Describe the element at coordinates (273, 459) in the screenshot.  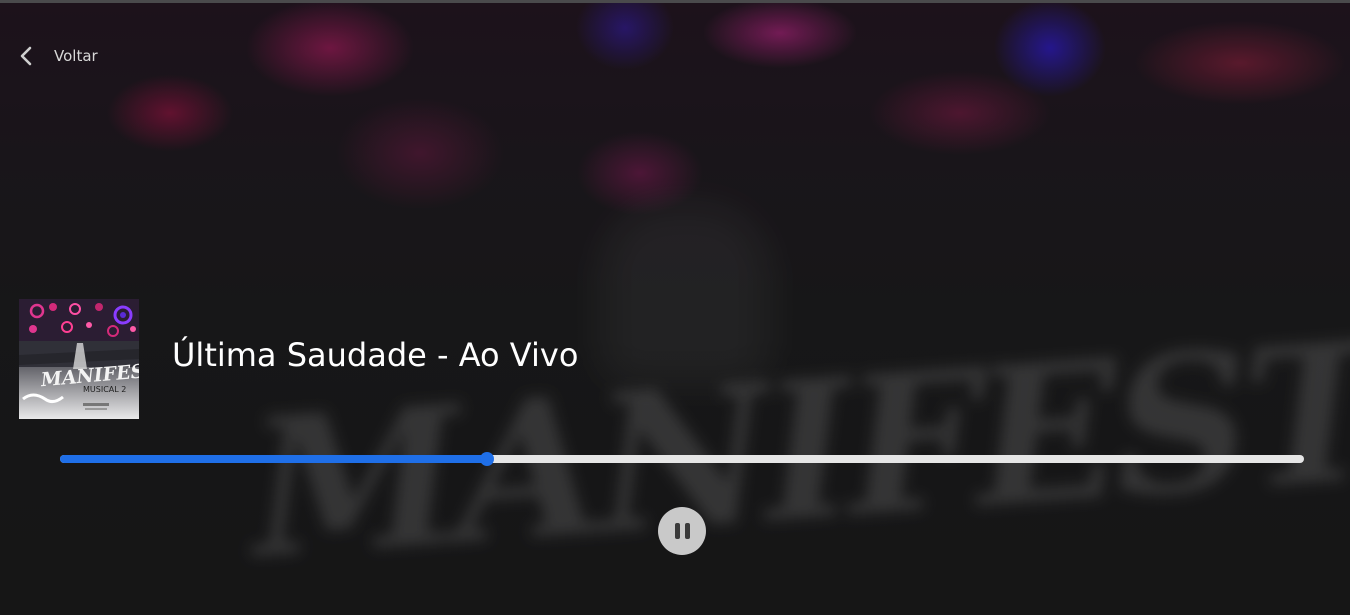
I see `progress-fill` at that location.